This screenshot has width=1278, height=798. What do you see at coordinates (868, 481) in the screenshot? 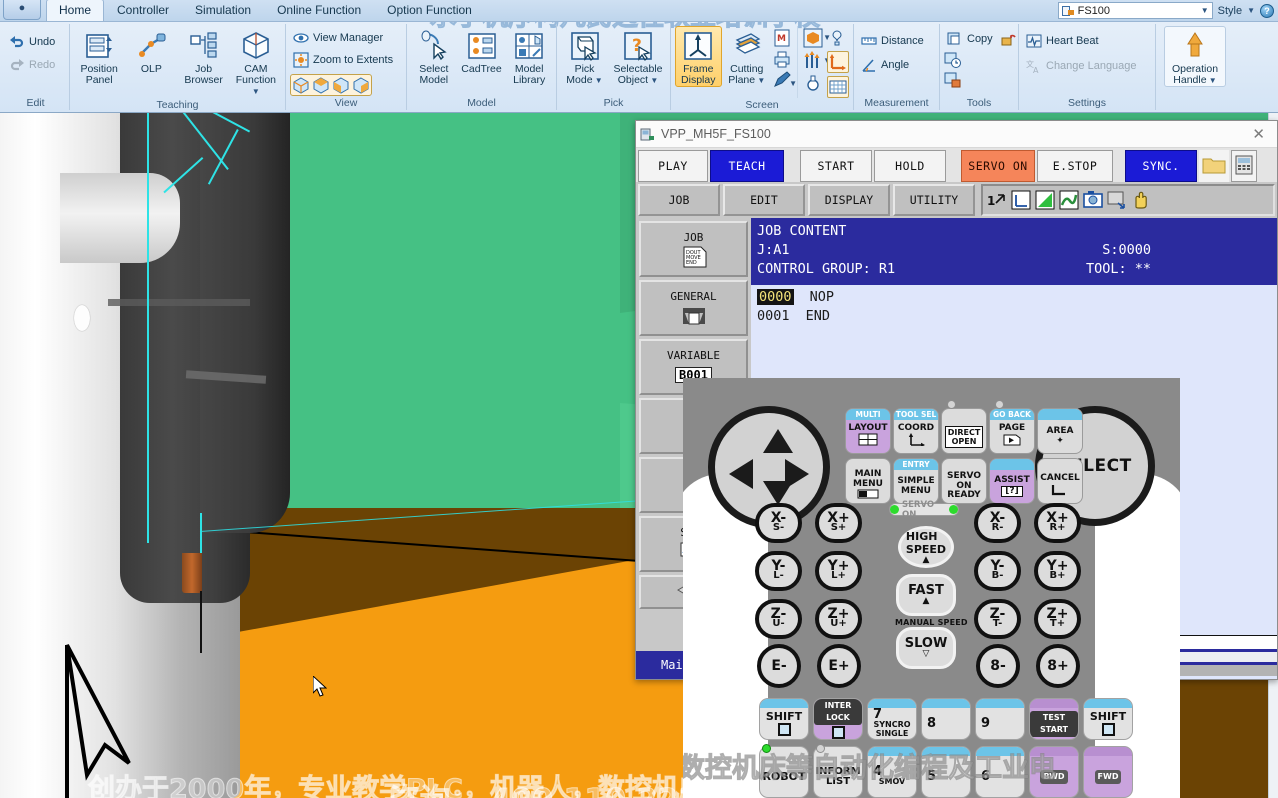
I see `main-menu-key: . MAIN MENU` at bounding box center [868, 481].